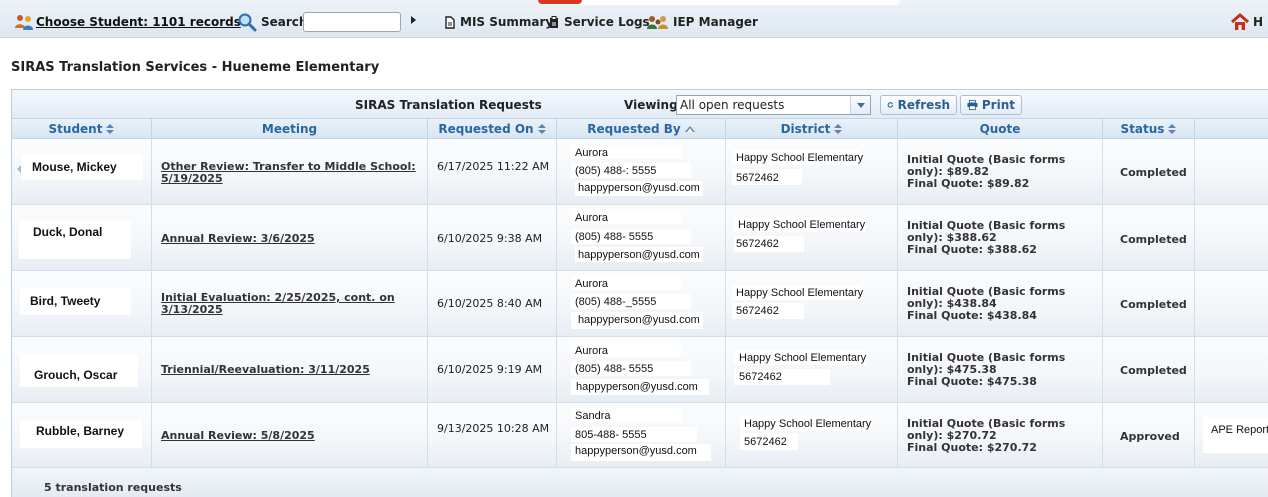  I want to click on requested-on-cell: 6/17/2025 11:22 AM, so click(492, 171).